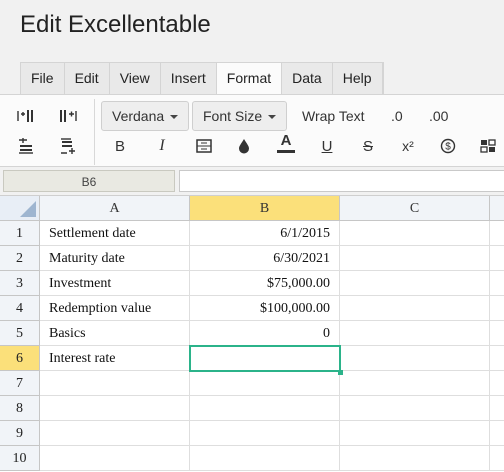 This screenshot has width=504, height=472. I want to click on cell-c3, so click(415, 283).